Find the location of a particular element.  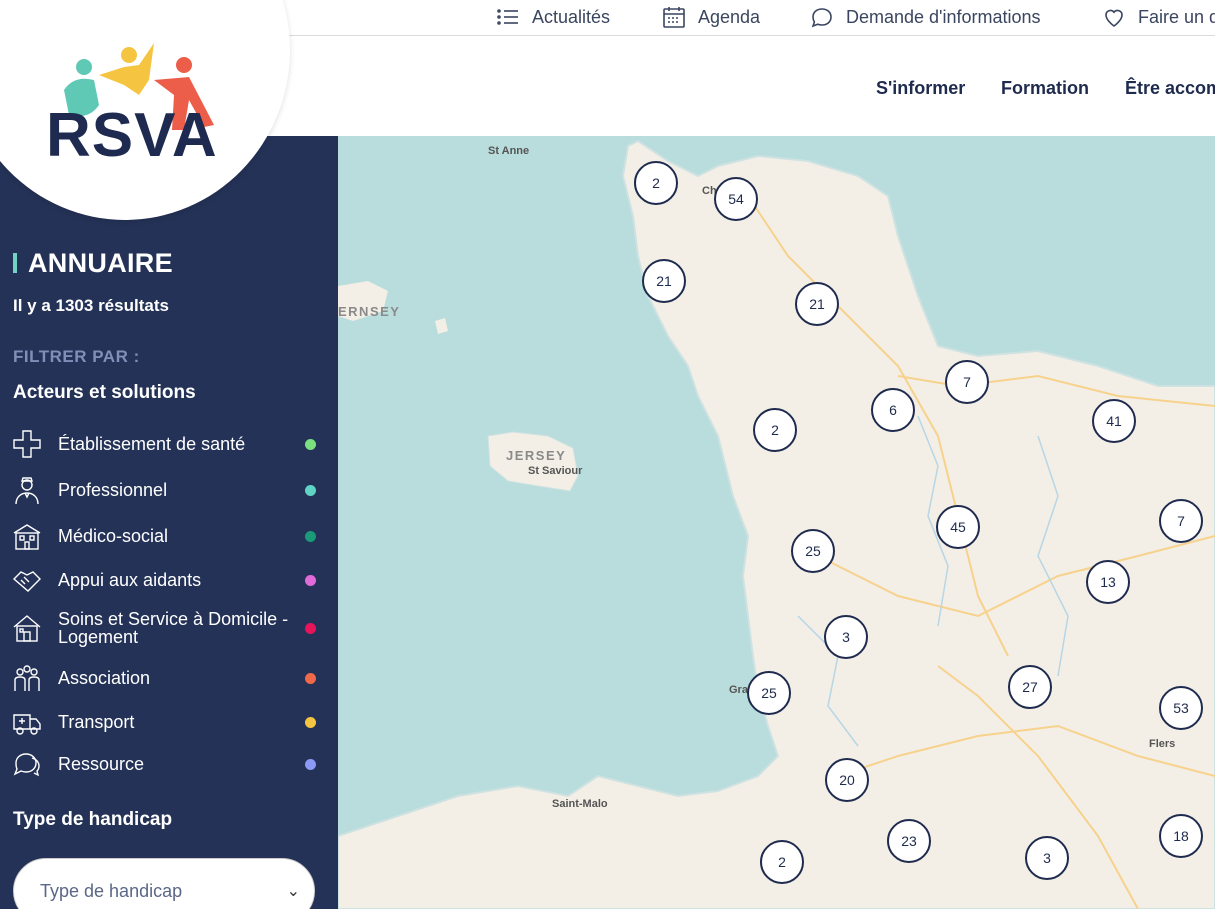

filter-label: FILTRER PAR : is located at coordinates (76, 356).